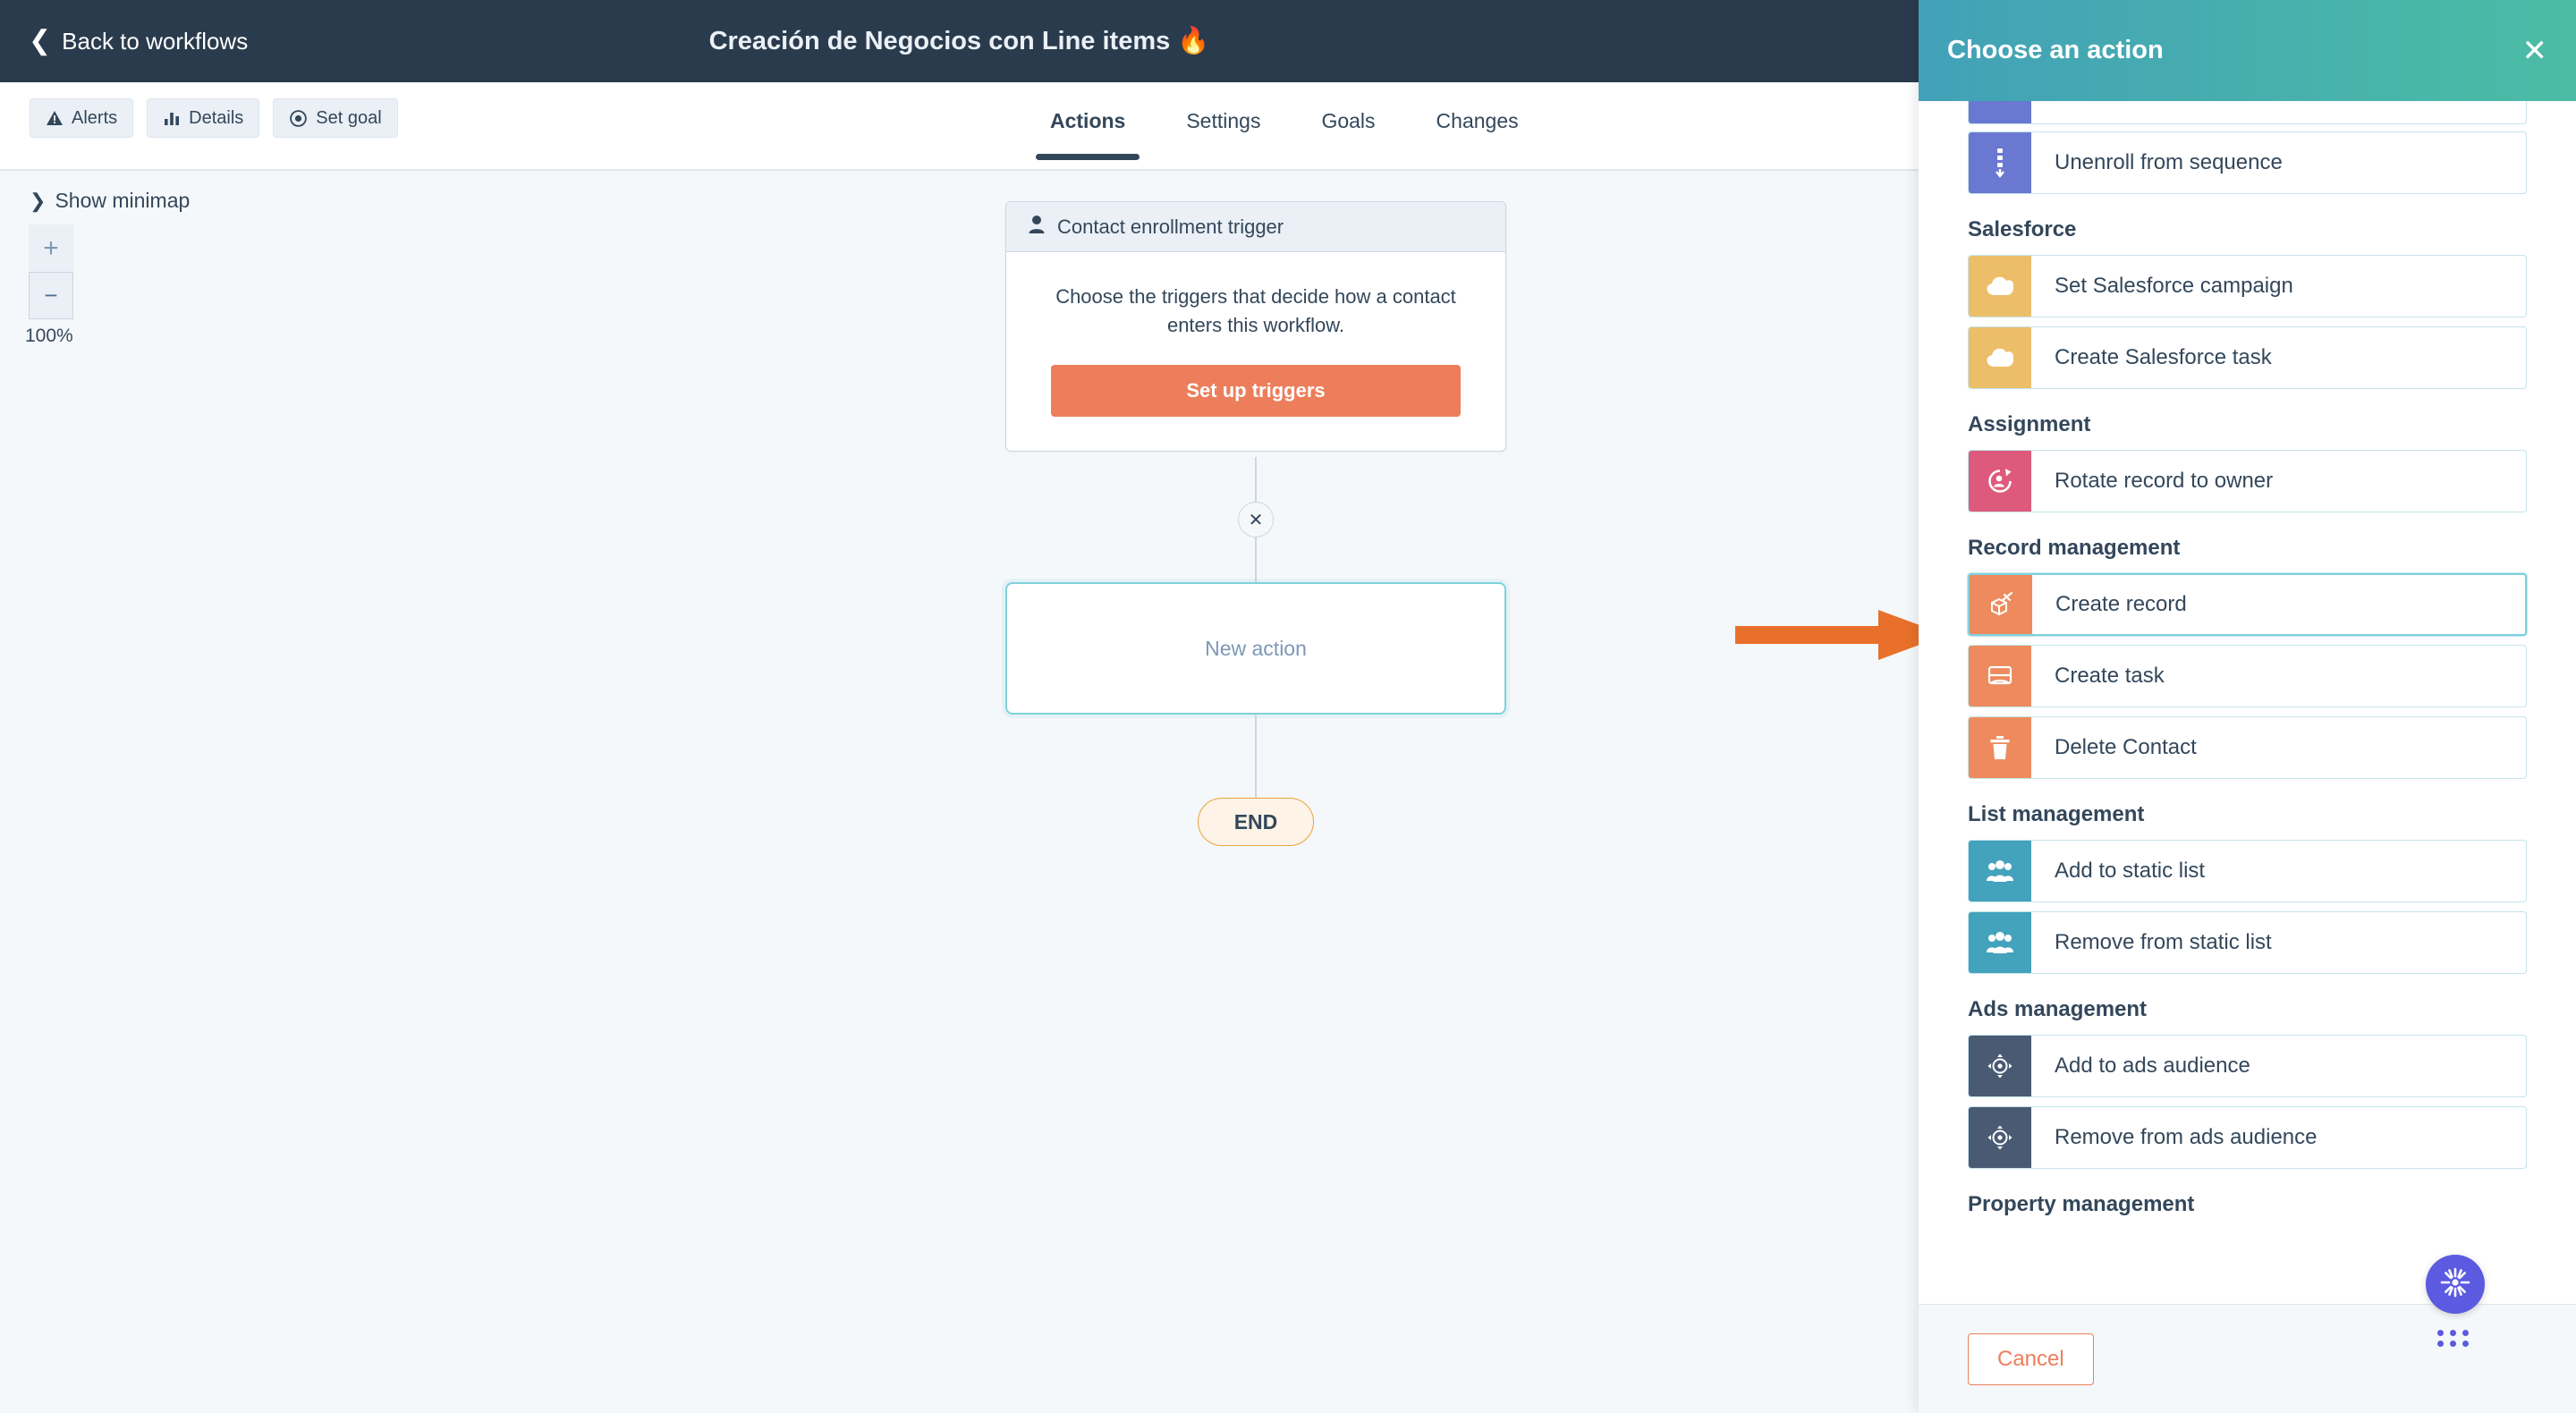 The width and height of the screenshot is (2576, 1413). Describe the element at coordinates (2247, 747) in the screenshot. I see `action-row: Delete Contact` at that location.